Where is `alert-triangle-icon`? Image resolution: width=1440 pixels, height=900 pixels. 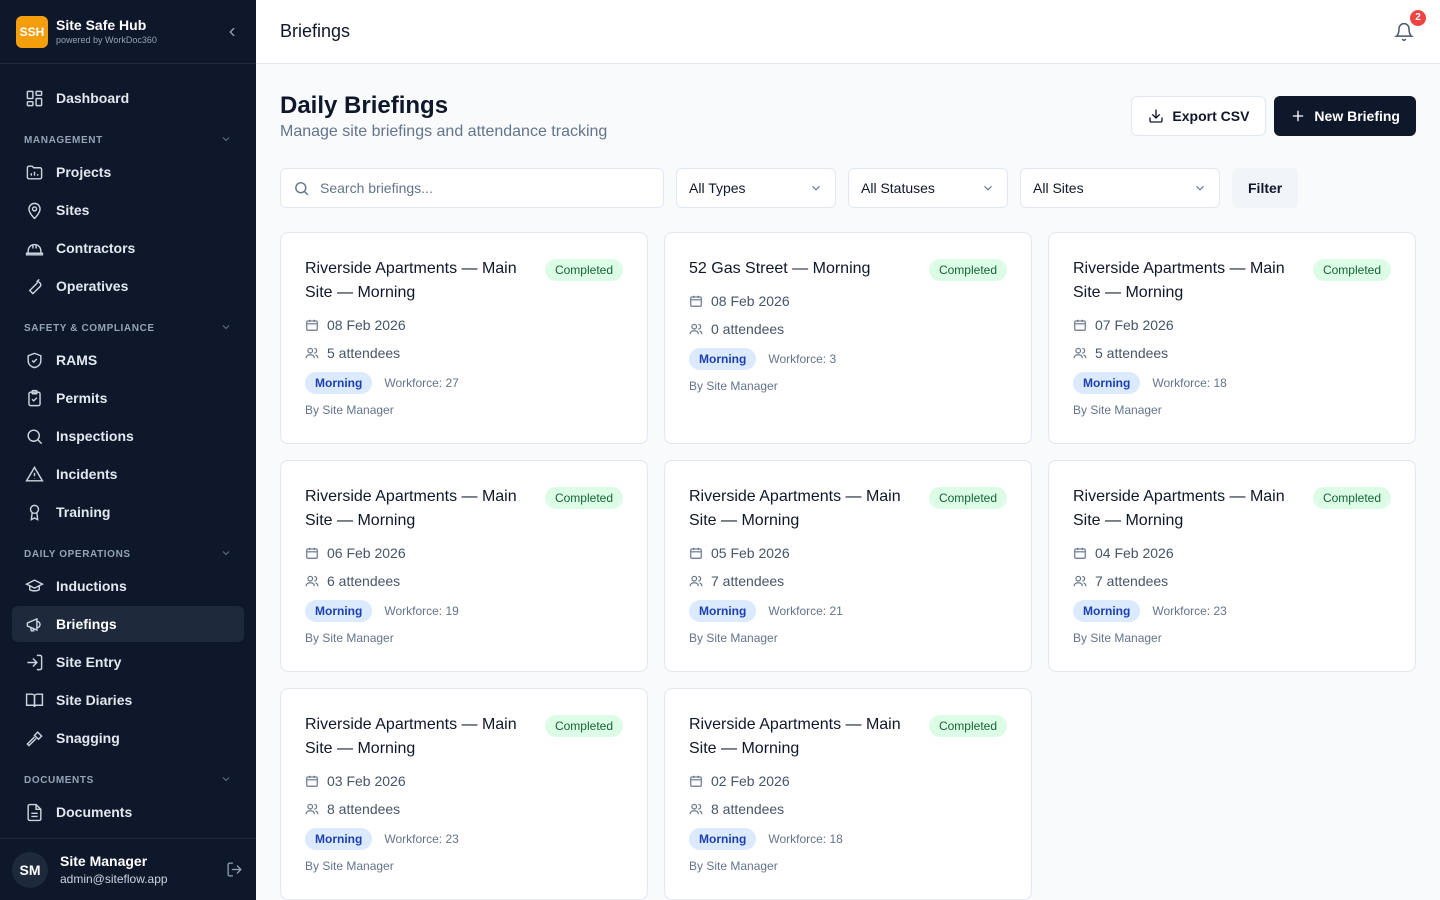
alert-triangle-icon is located at coordinates (34, 474).